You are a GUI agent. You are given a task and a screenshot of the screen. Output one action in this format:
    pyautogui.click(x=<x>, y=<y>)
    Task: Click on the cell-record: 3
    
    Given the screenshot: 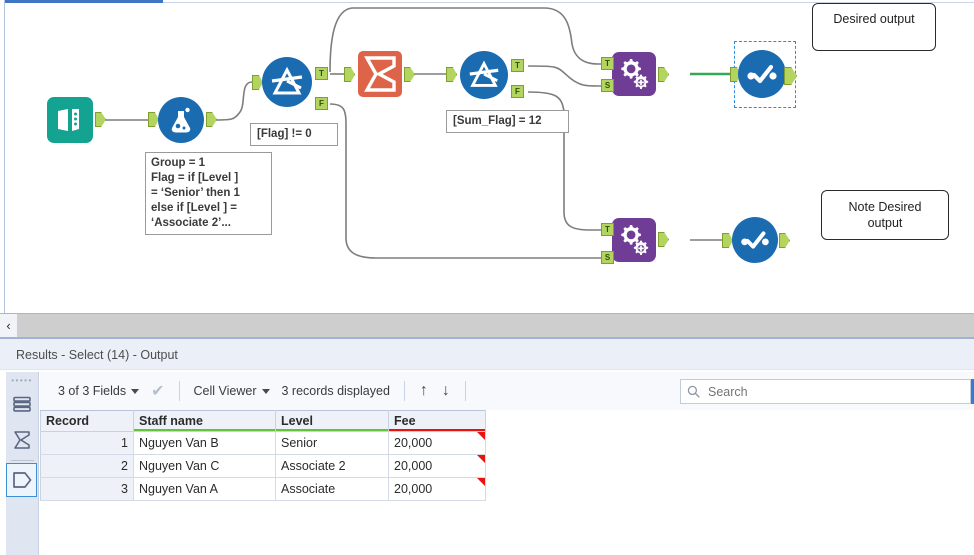 What is the action you would take?
    pyautogui.click(x=87, y=489)
    